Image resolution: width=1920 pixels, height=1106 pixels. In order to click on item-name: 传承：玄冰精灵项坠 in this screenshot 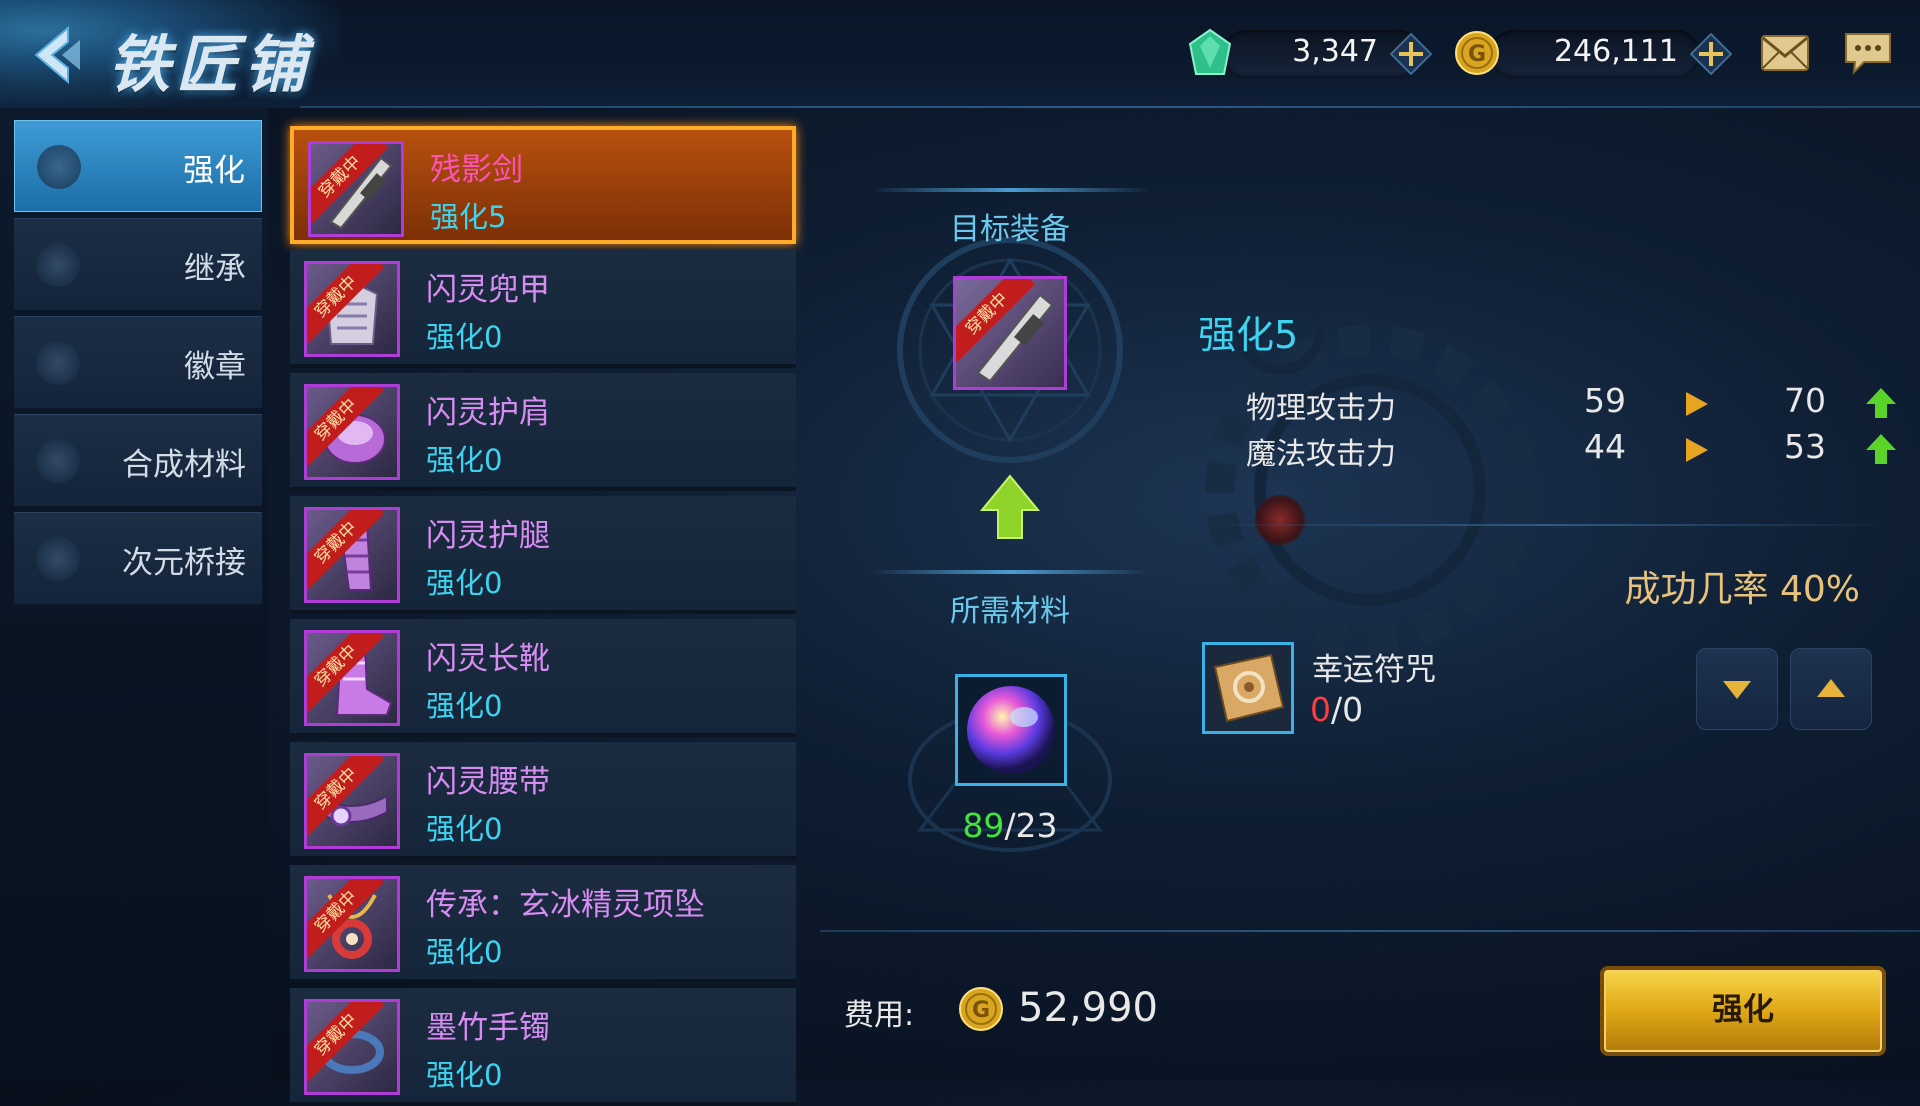, I will do `click(565, 905)`.